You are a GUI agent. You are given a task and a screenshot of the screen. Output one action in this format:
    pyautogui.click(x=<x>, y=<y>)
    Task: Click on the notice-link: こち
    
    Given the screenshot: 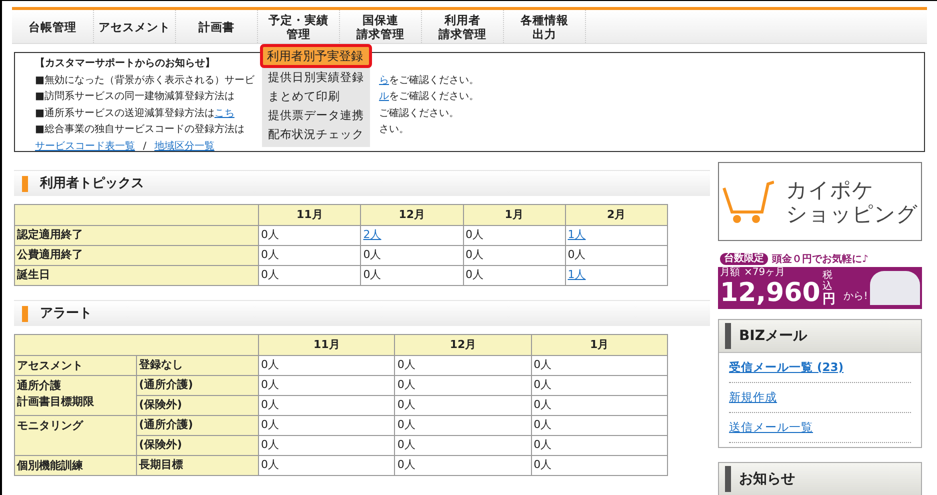 What is the action you would take?
    pyautogui.click(x=224, y=114)
    